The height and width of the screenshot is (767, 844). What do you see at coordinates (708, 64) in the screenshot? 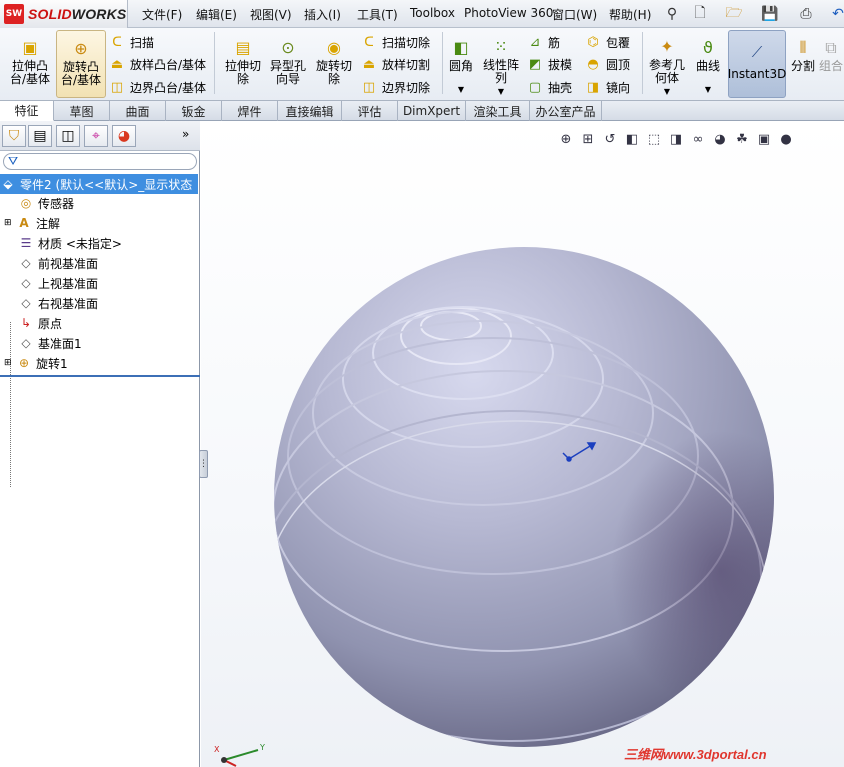
I see `curves-button: ϑ 曲线 ▼` at bounding box center [708, 64].